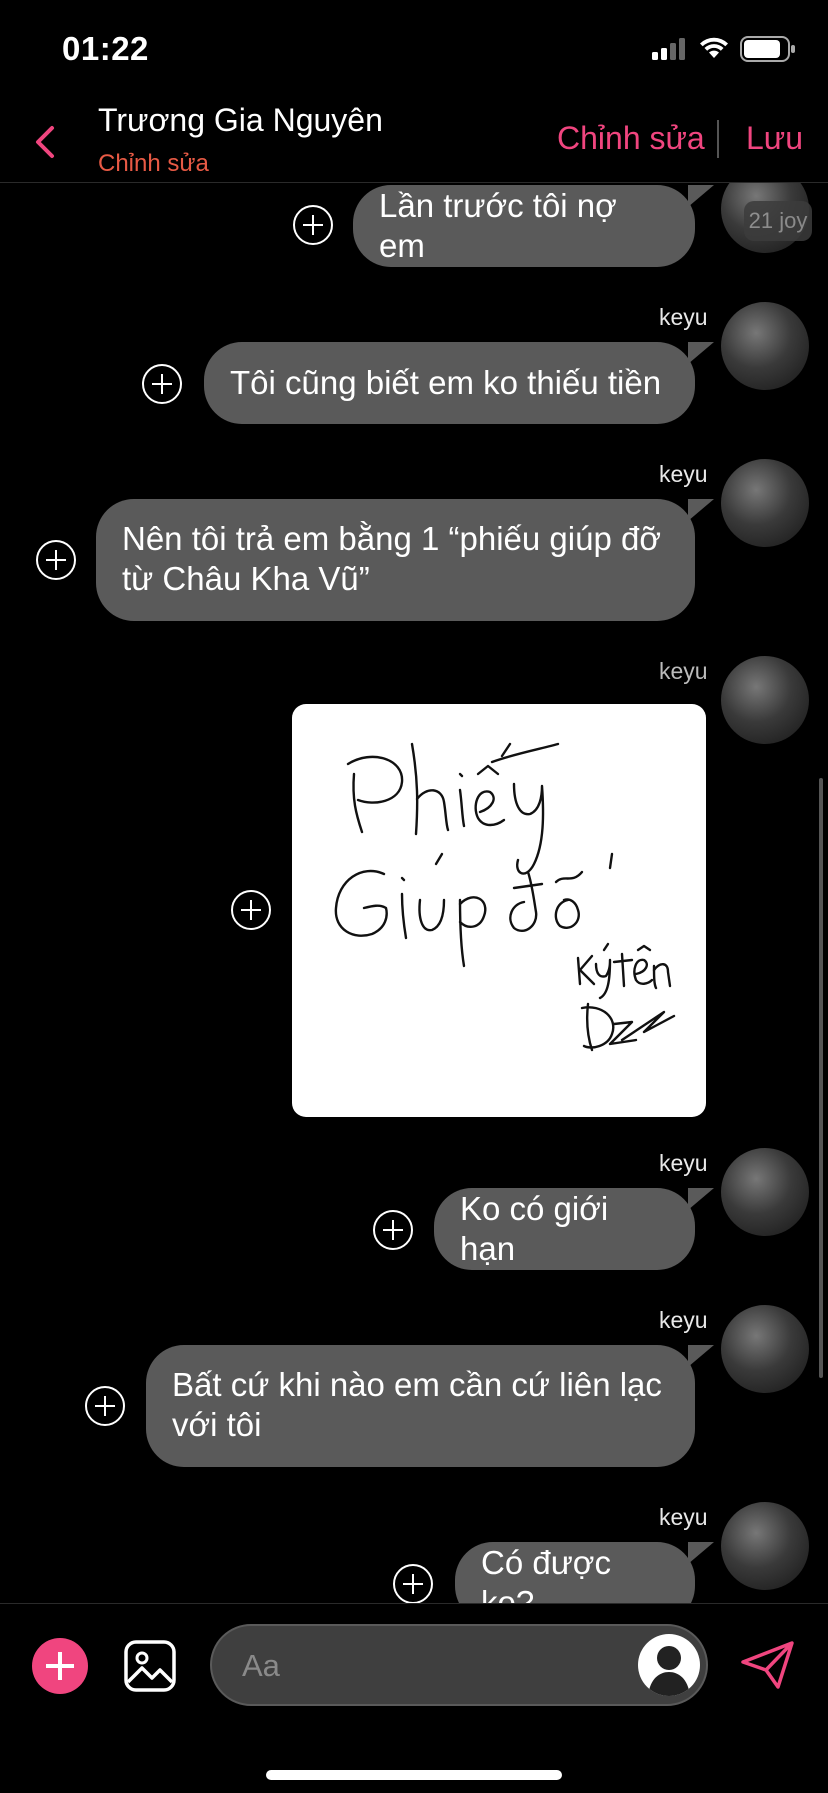  I want to click on message-text: Nên tôi trả em bằng 1 “phiếu giúp đỡ, so click(391, 538).